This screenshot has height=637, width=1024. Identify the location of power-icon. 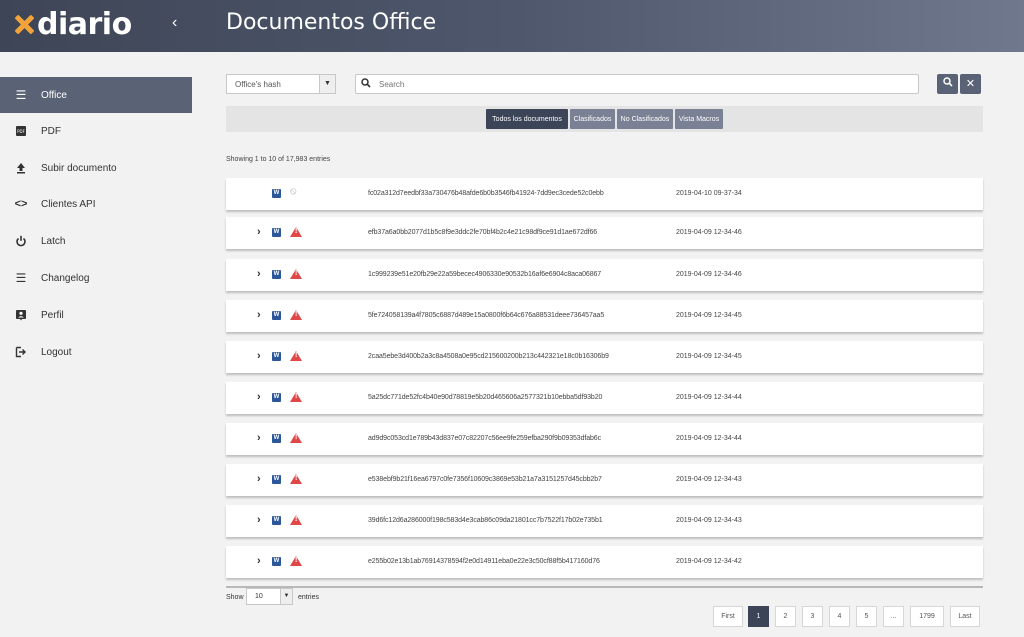
(21, 241).